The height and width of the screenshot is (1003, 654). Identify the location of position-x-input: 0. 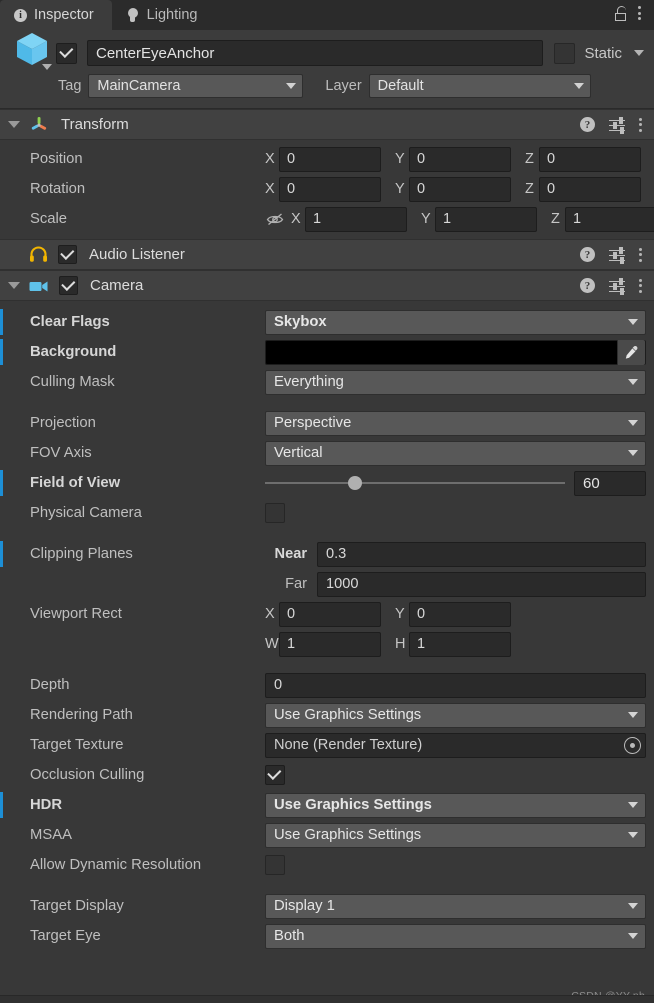
(330, 159).